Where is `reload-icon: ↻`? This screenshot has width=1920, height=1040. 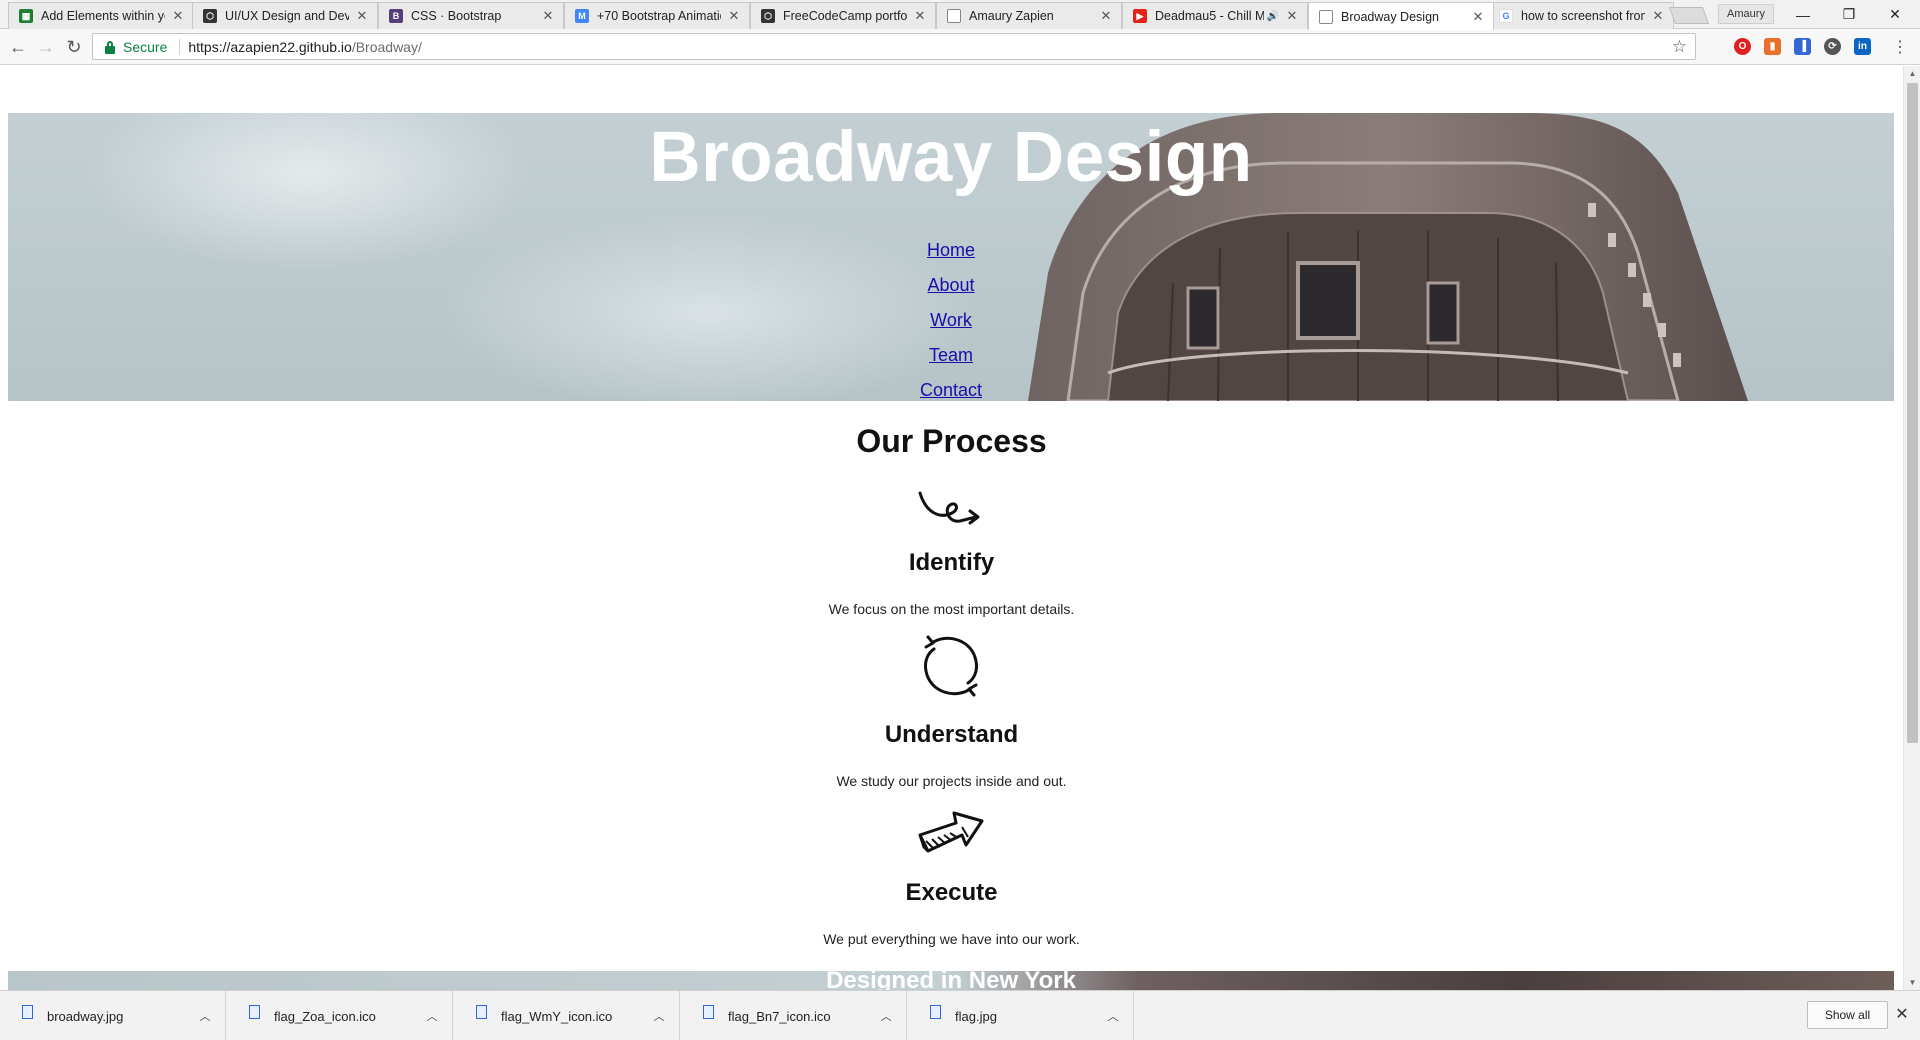
reload-icon: ↻ is located at coordinates (74, 47).